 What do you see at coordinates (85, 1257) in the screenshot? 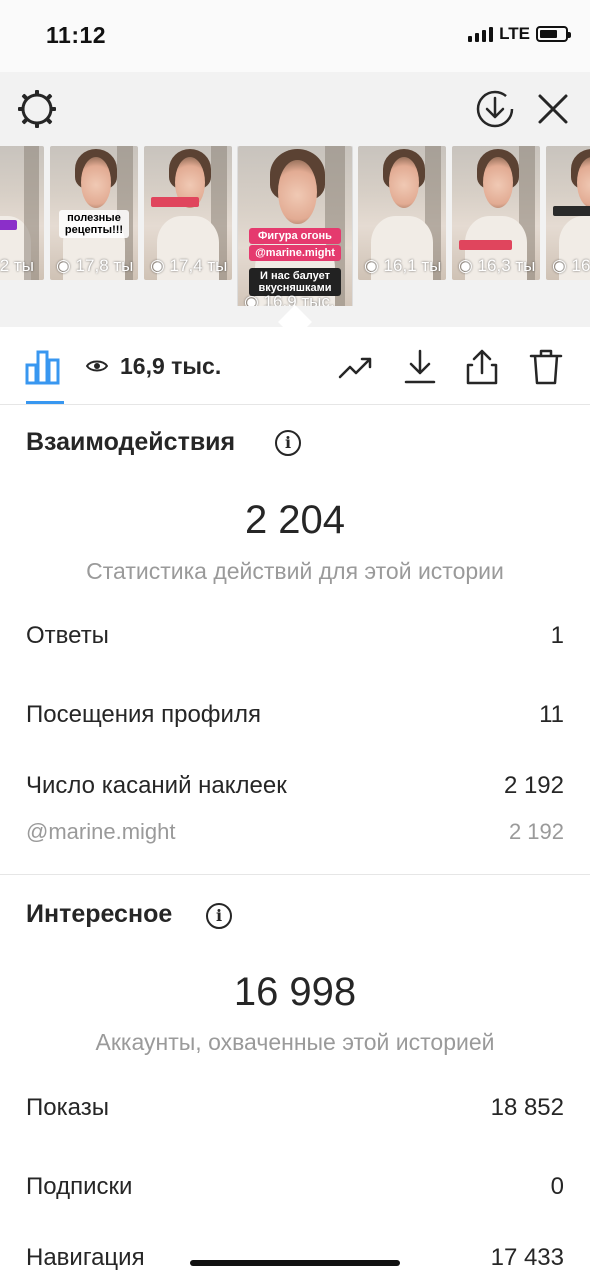
I see `stat-label: Навигация` at bounding box center [85, 1257].